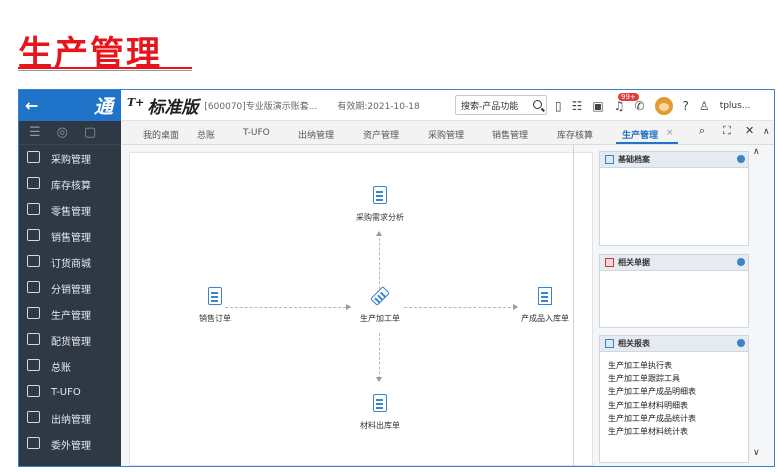 The width and height of the screenshot is (777, 472). I want to click on allocation-icon, so click(34, 340).